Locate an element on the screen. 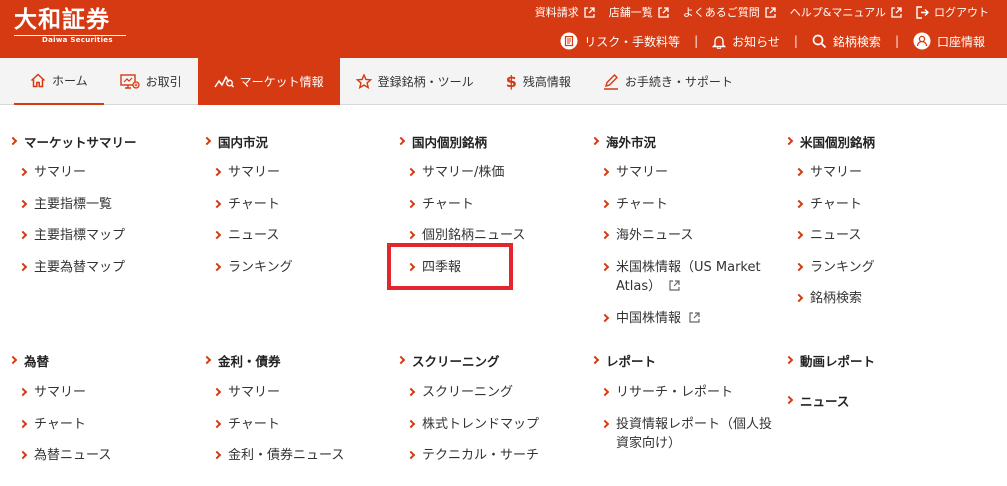  menu-item-label: 主要指標マップ is located at coordinates (80, 235).